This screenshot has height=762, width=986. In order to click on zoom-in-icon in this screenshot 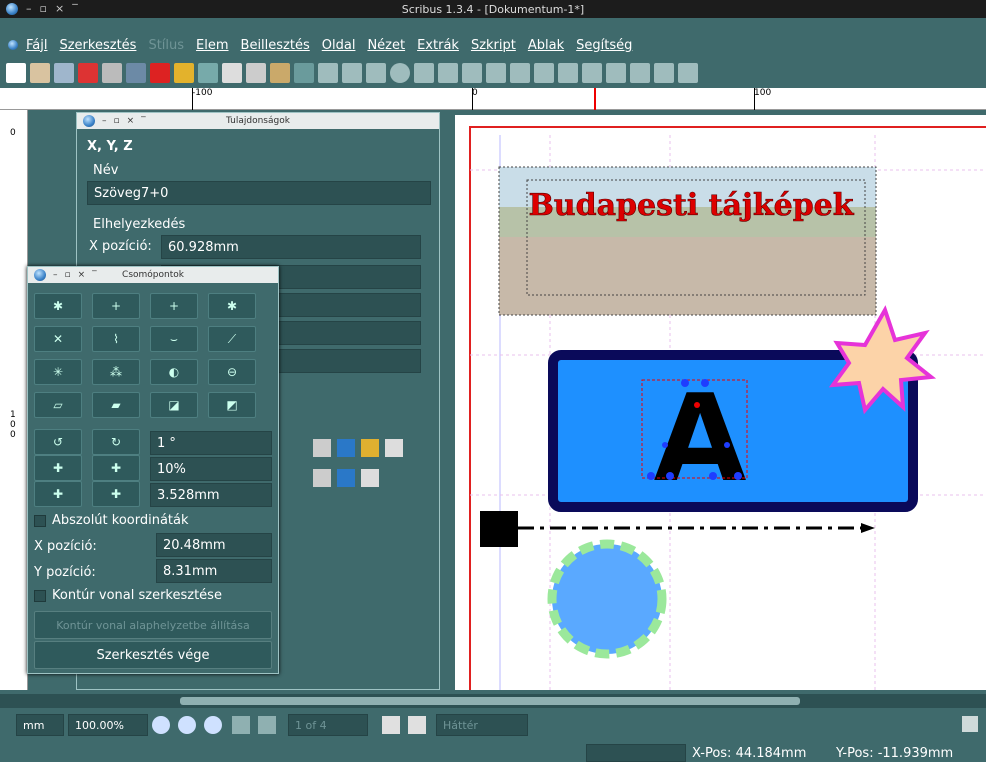, I will do `click(213, 725)`.